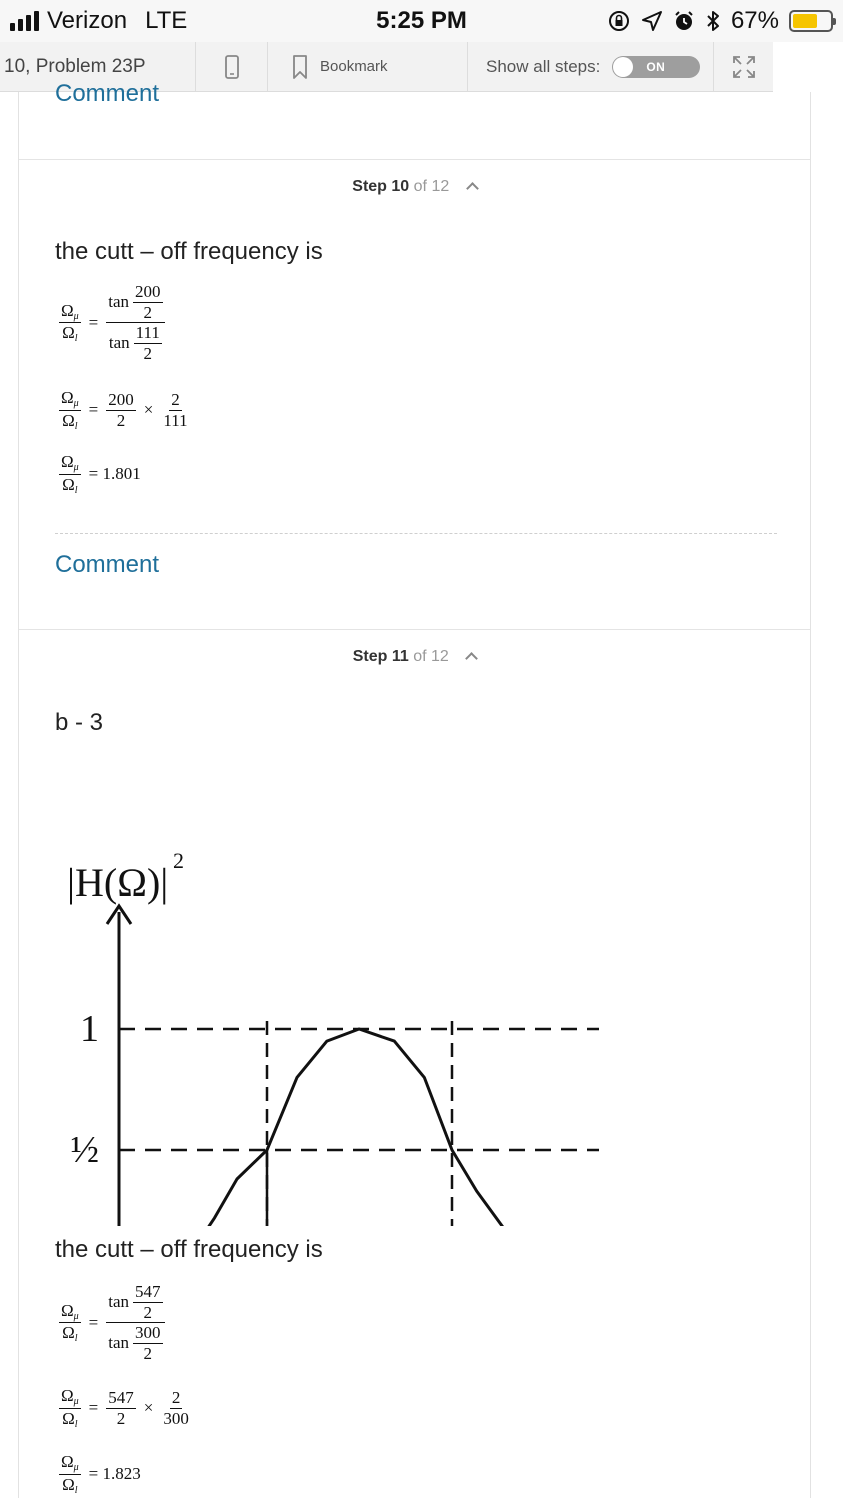 This screenshot has height=1498, width=843. I want to click on tan-ratio: tan 547 2 tan 300 2, so click(135, 1322).